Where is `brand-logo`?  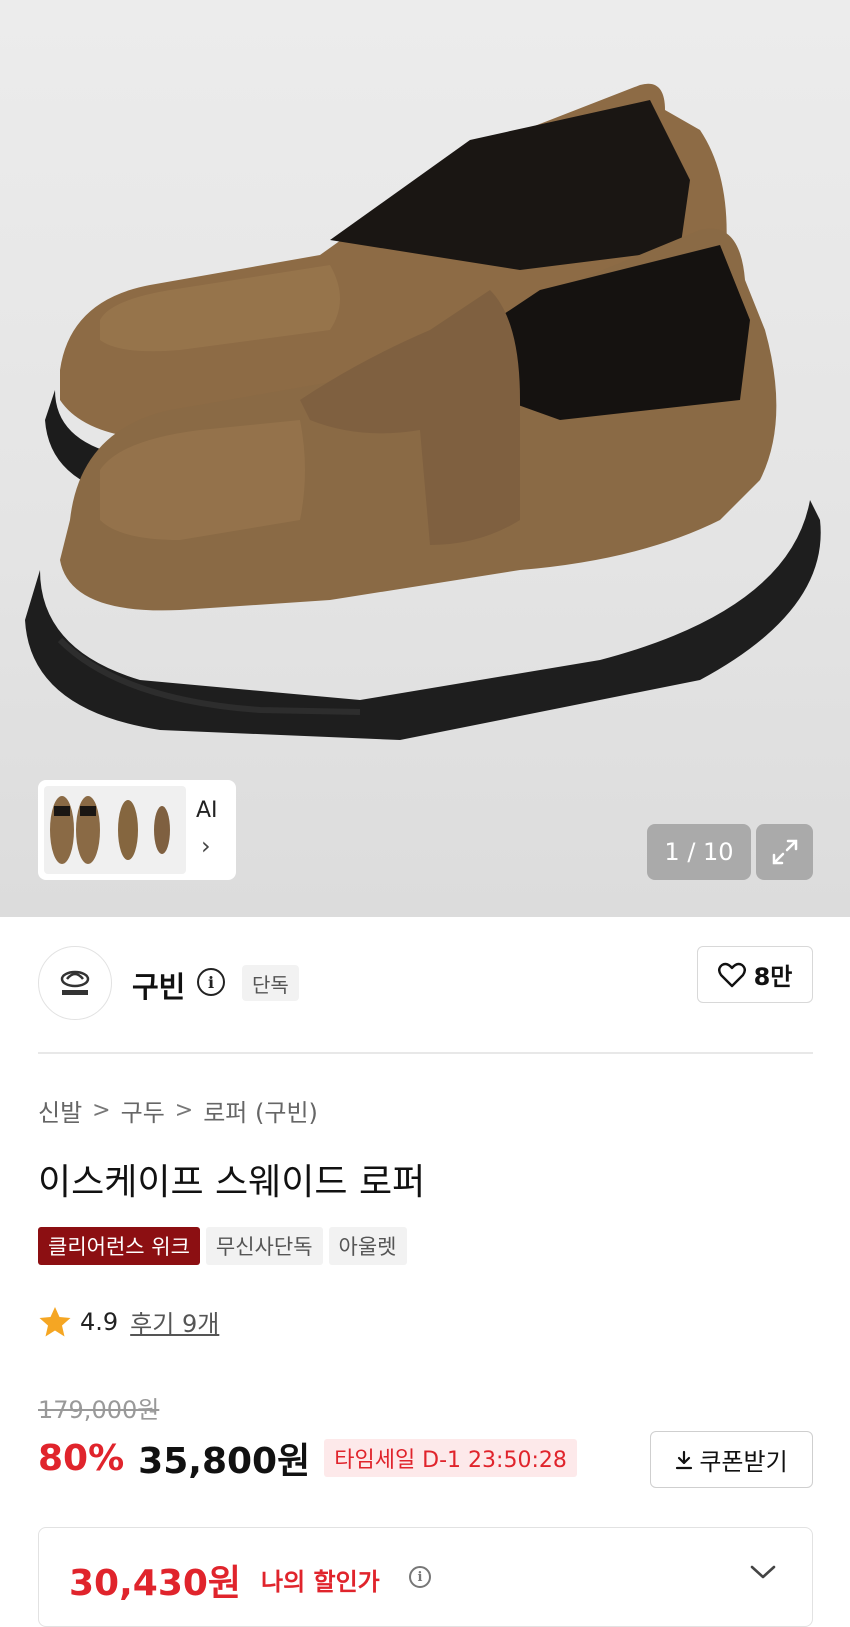 brand-logo is located at coordinates (75, 983).